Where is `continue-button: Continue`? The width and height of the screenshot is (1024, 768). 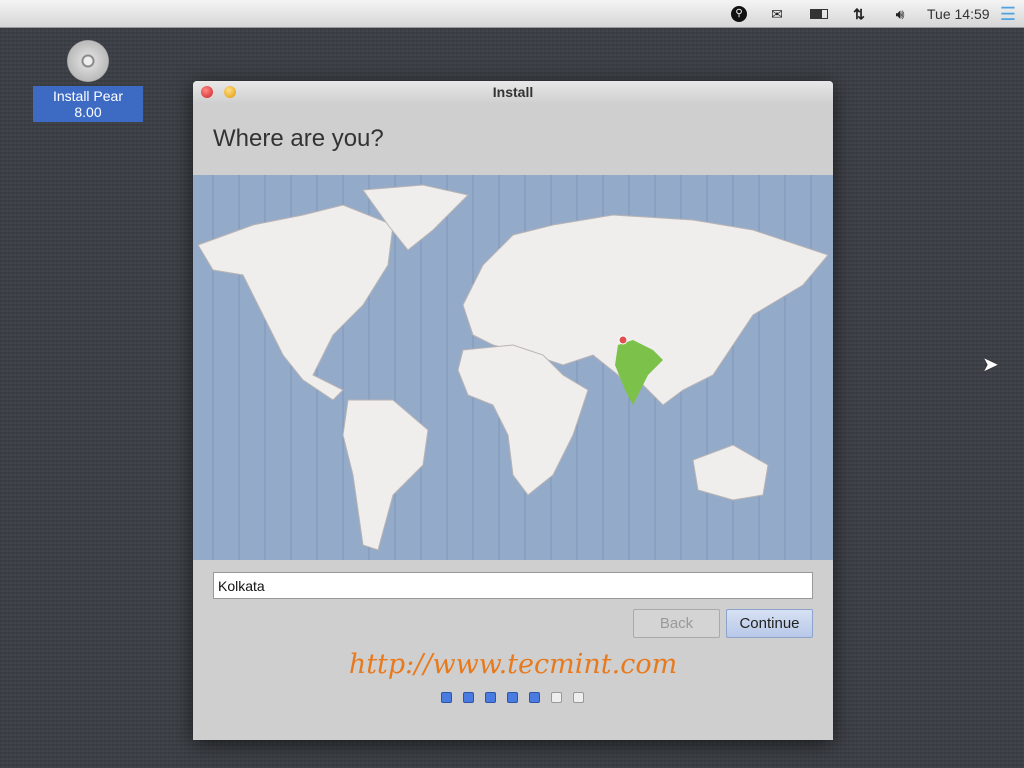
continue-button: Continue is located at coordinates (769, 623).